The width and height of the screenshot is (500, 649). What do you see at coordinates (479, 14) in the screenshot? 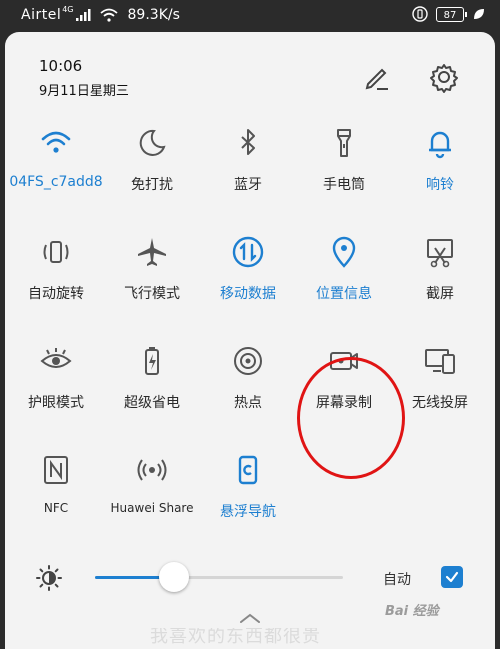
I see `leaf-icon` at bounding box center [479, 14].